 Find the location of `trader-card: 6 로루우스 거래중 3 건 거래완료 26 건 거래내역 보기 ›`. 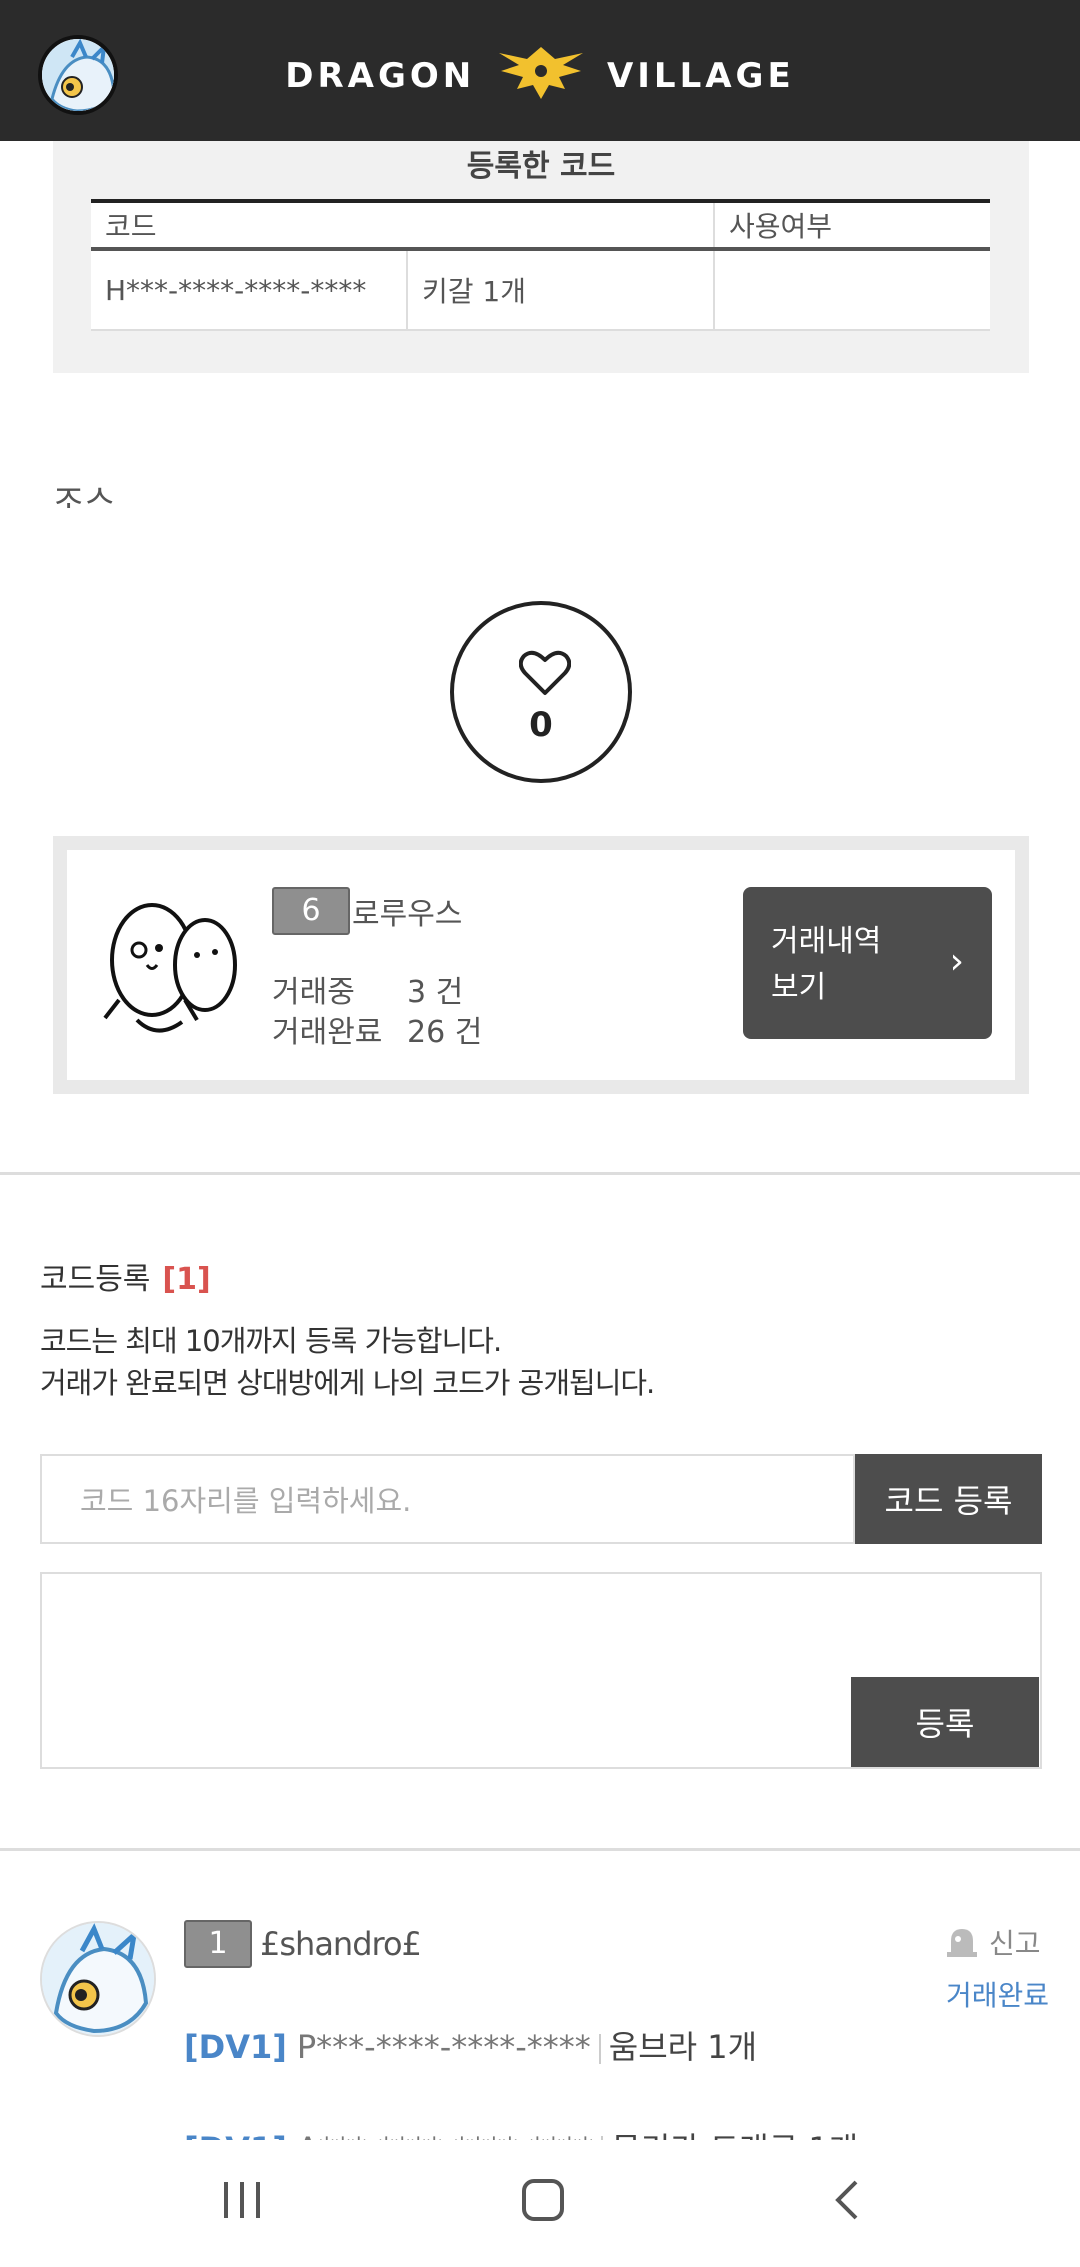

trader-card: 6 로루우스 거래중 3 건 거래완료 26 건 거래내역 보기 › is located at coordinates (541, 965).